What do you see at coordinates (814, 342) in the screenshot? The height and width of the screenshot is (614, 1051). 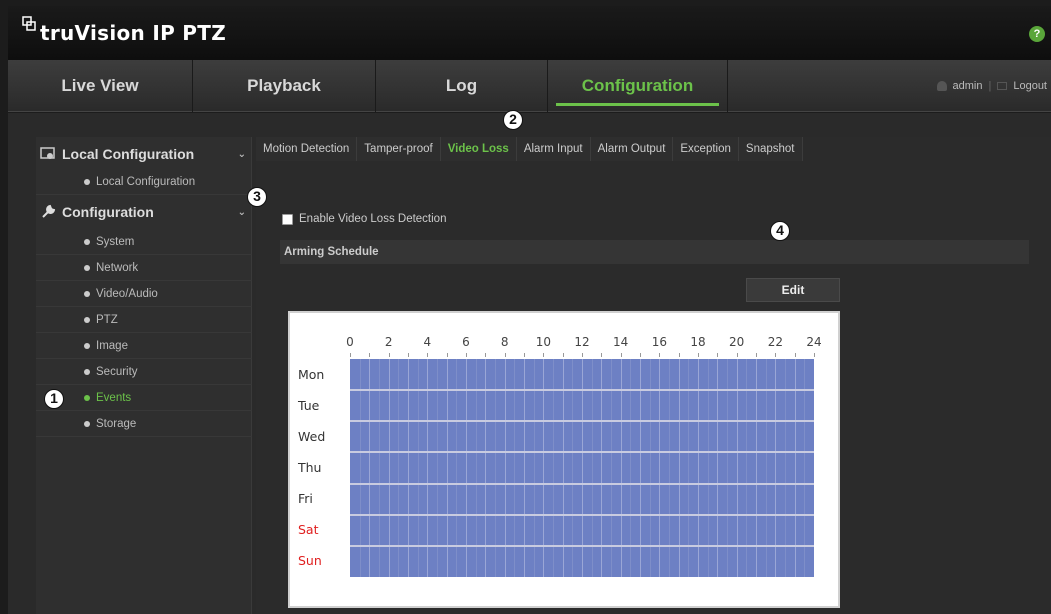 I see `hour-label: 24` at bounding box center [814, 342].